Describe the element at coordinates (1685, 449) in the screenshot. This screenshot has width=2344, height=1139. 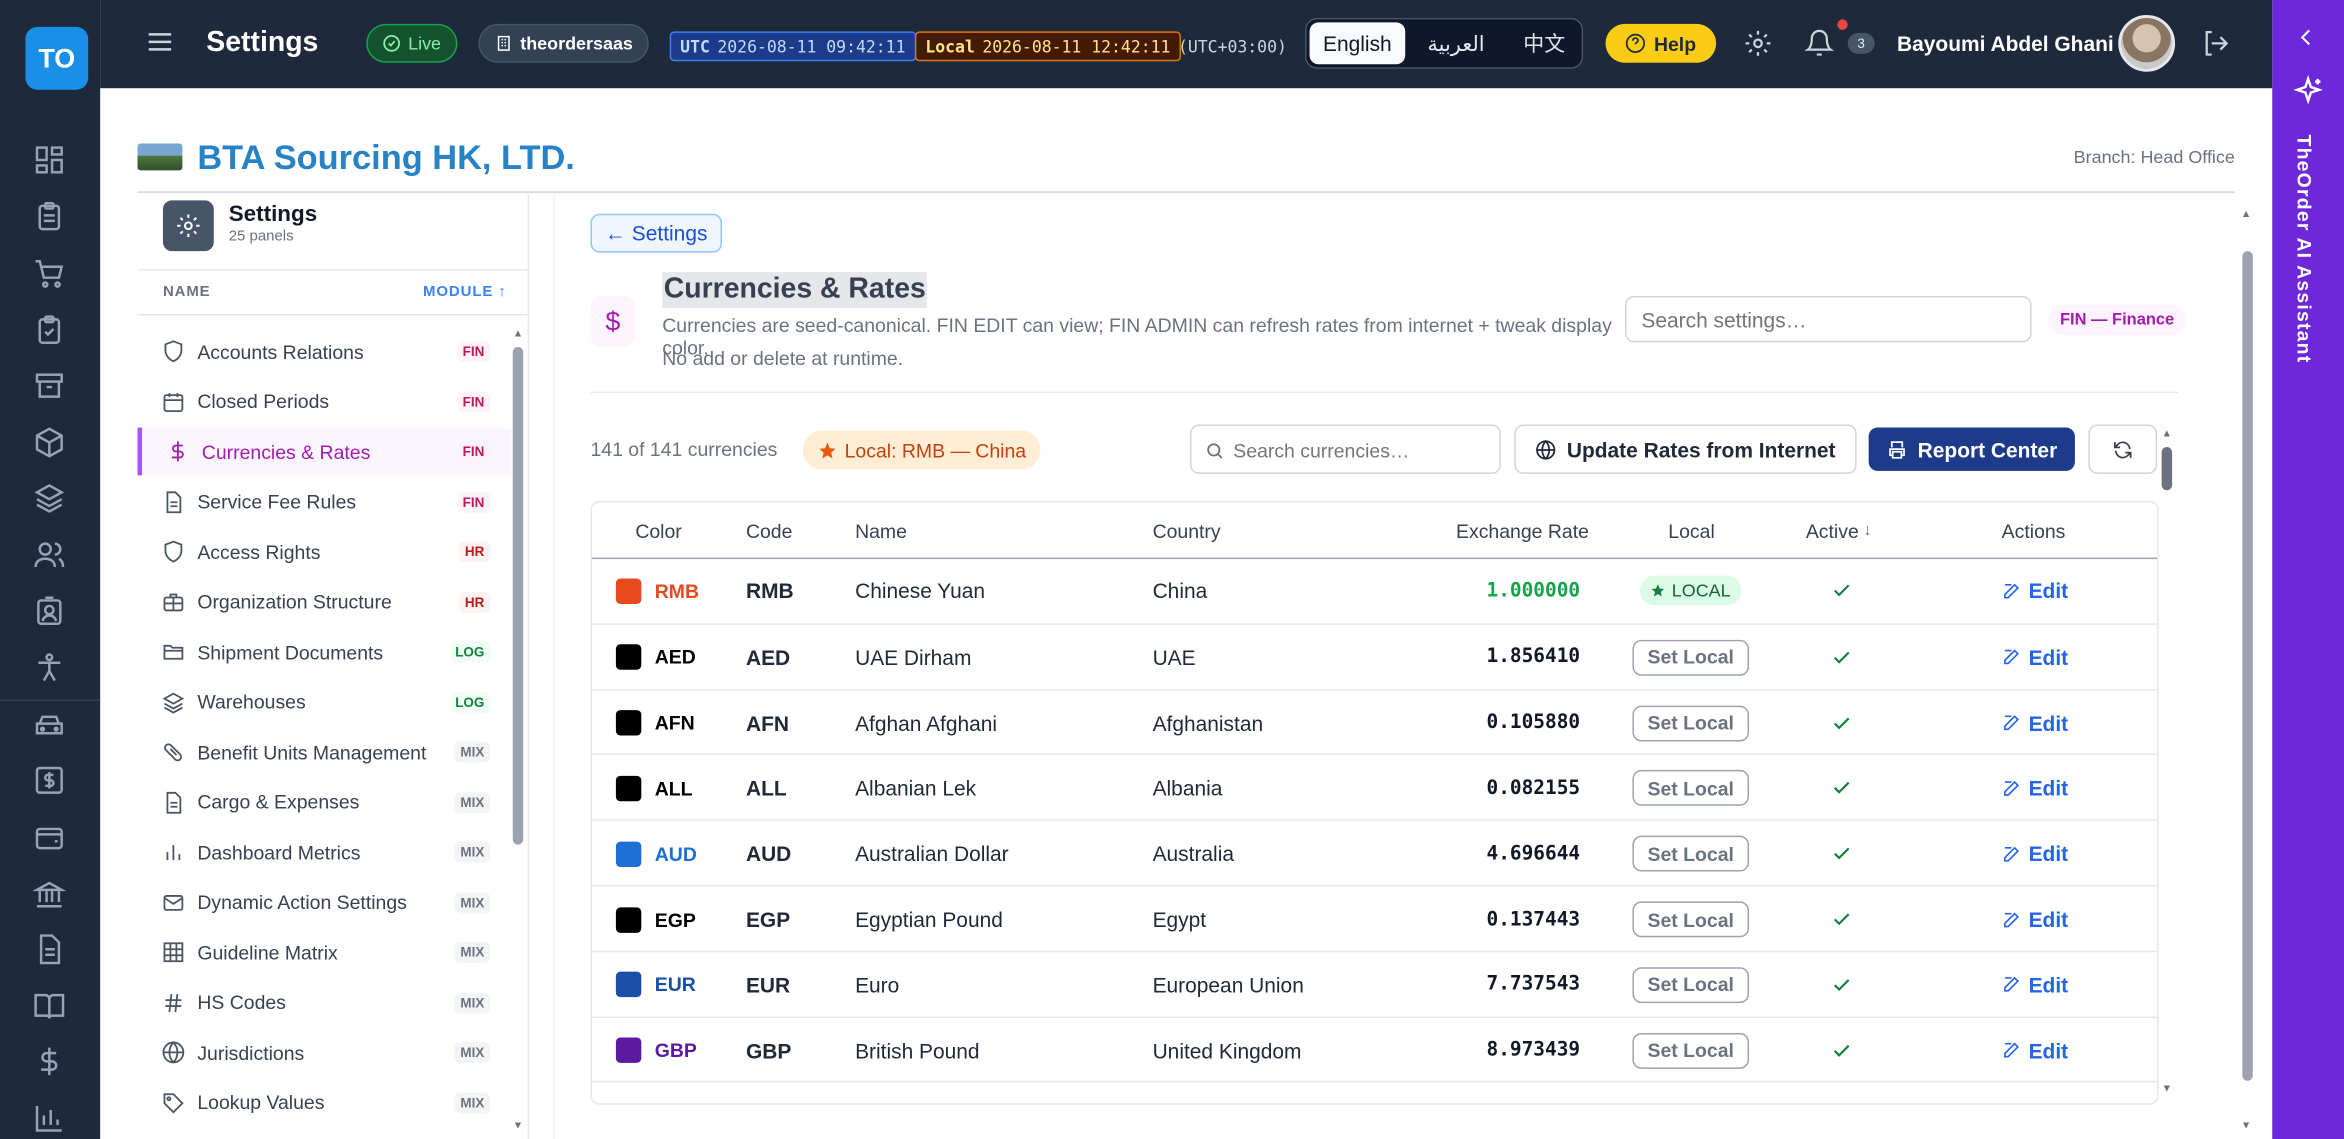
I see `update-rates-button: Update Rates from Internet` at that location.